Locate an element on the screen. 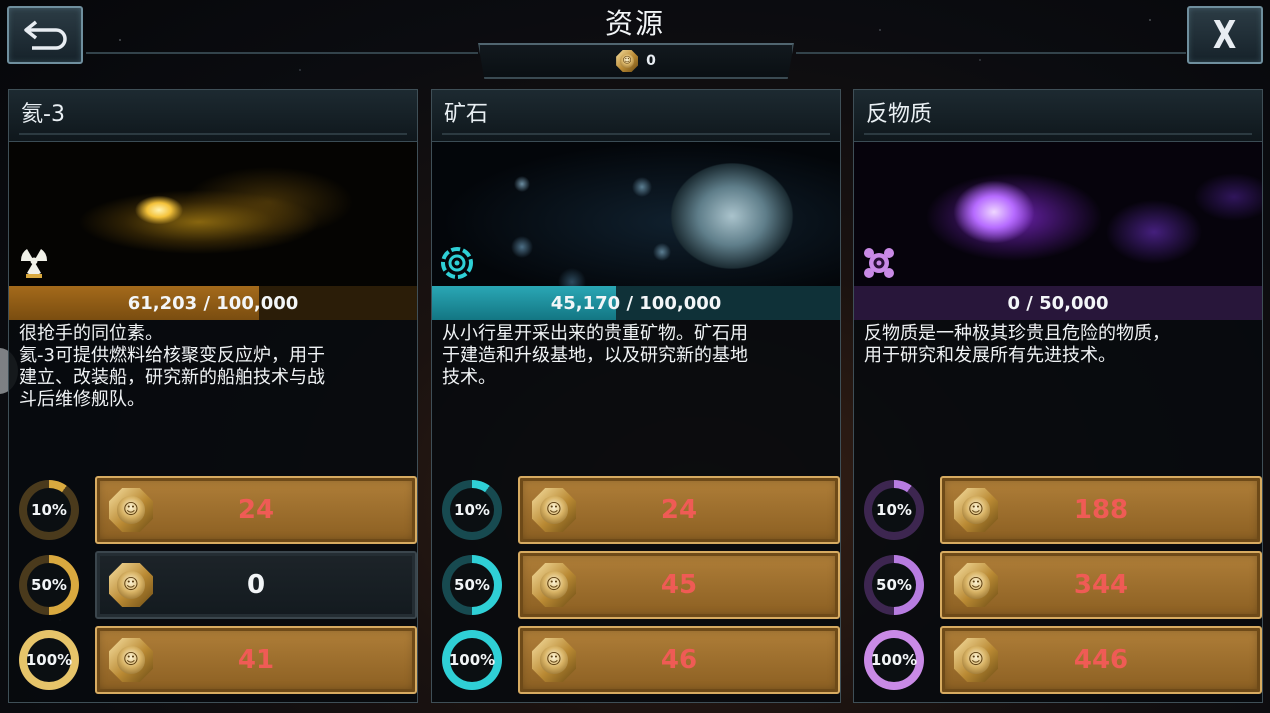 The width and height of the screenshot is (1270, 713). buy-button: ☺ 46 is located at coordinates (679, 660).